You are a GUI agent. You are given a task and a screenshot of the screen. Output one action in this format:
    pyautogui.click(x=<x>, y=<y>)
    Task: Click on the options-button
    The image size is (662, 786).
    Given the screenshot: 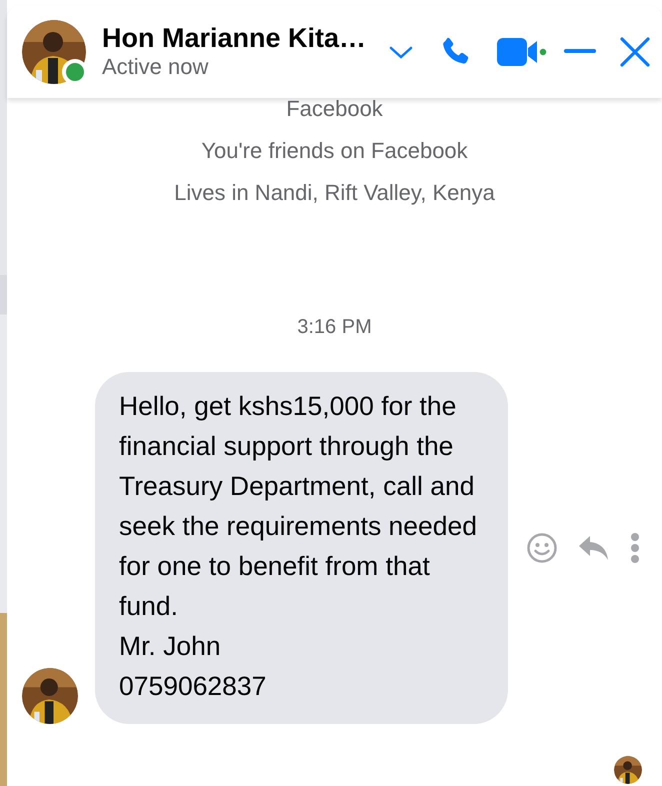 What is the action you would take?
    pyautogui.click(x=401, y=52)
    